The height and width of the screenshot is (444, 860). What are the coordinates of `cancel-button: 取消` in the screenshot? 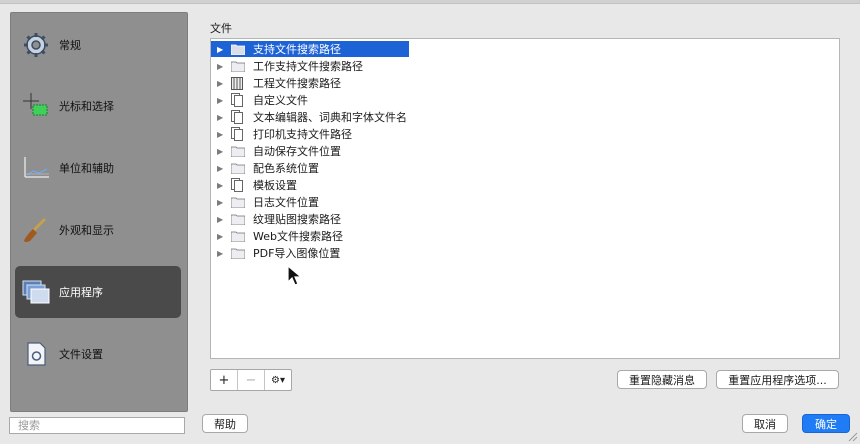 It's located at (765, 423).